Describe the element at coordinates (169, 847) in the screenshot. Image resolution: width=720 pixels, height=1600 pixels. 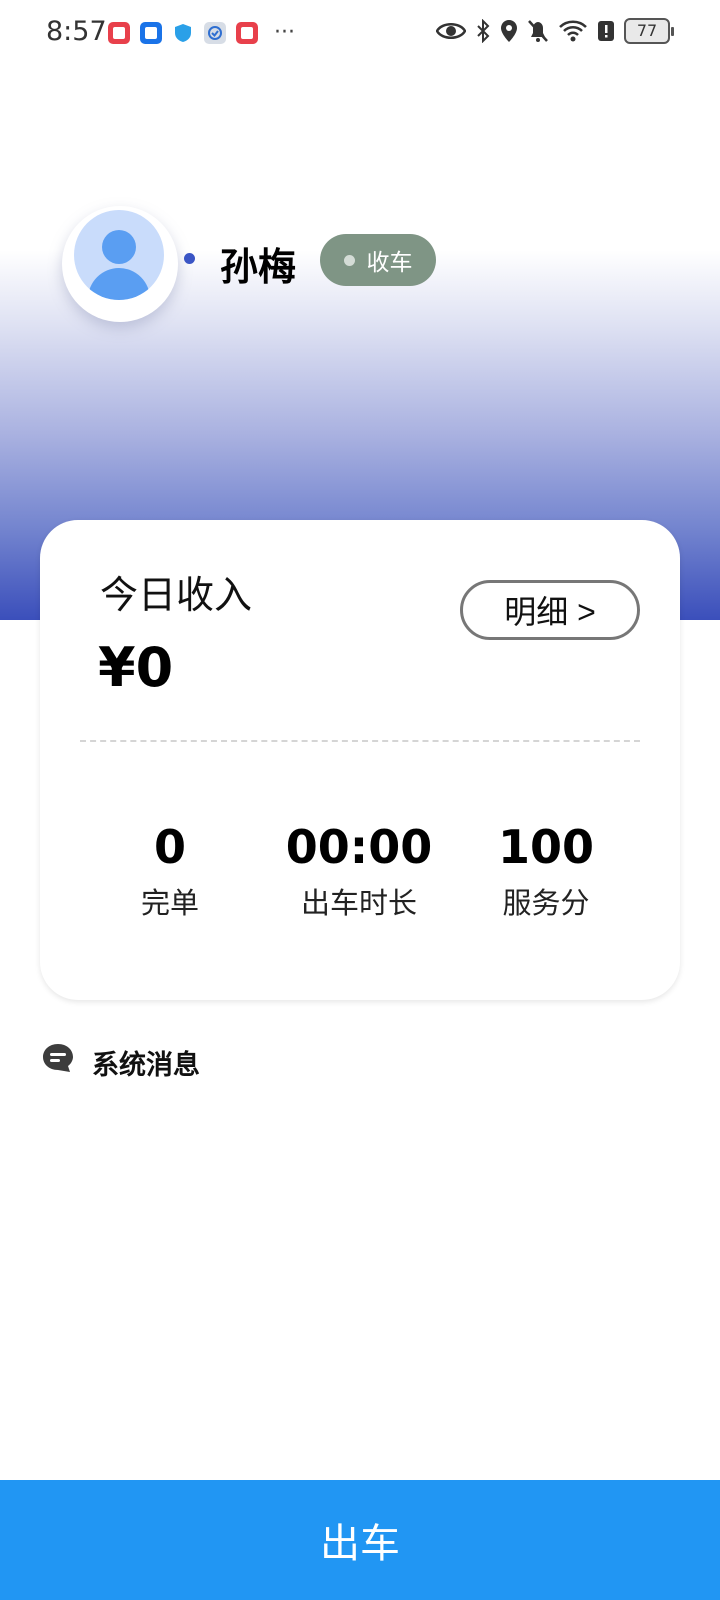
I see `stat-value: 0` at that location.